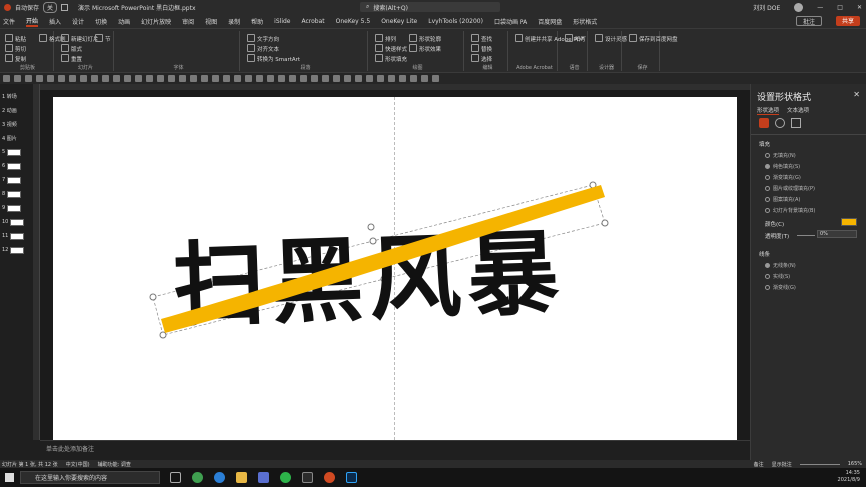 The image size is (866, 487). I want to click on line-options-radio: 渐变线(G), so click(780, 287).